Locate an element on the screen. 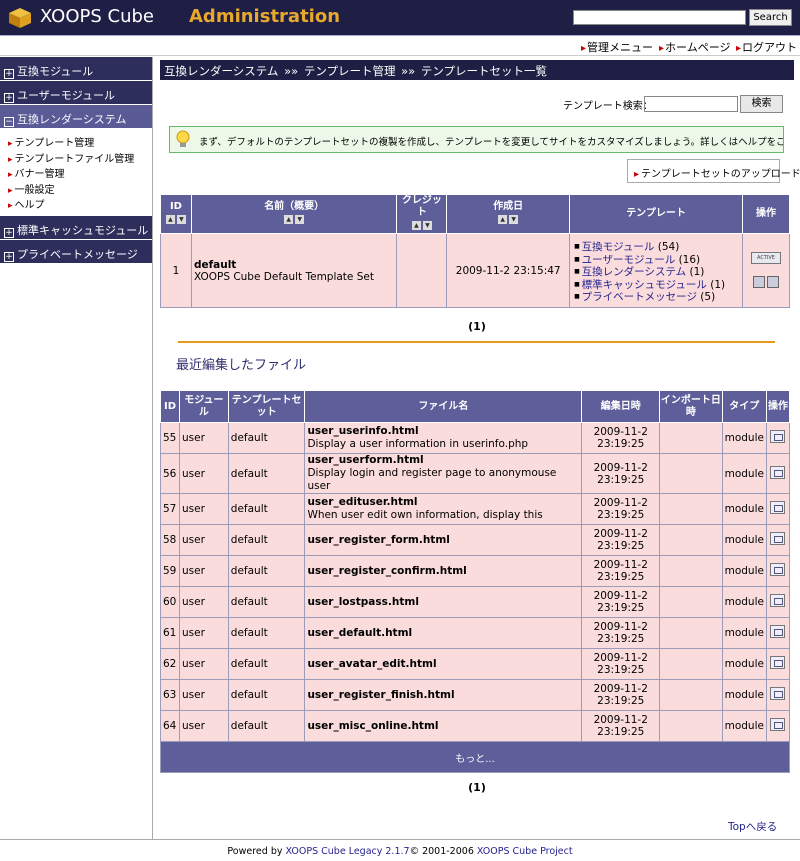 This screenshot has height=861, width=800. sidebar-section-label: 互換モジュール is located at coordinates (55, 71).